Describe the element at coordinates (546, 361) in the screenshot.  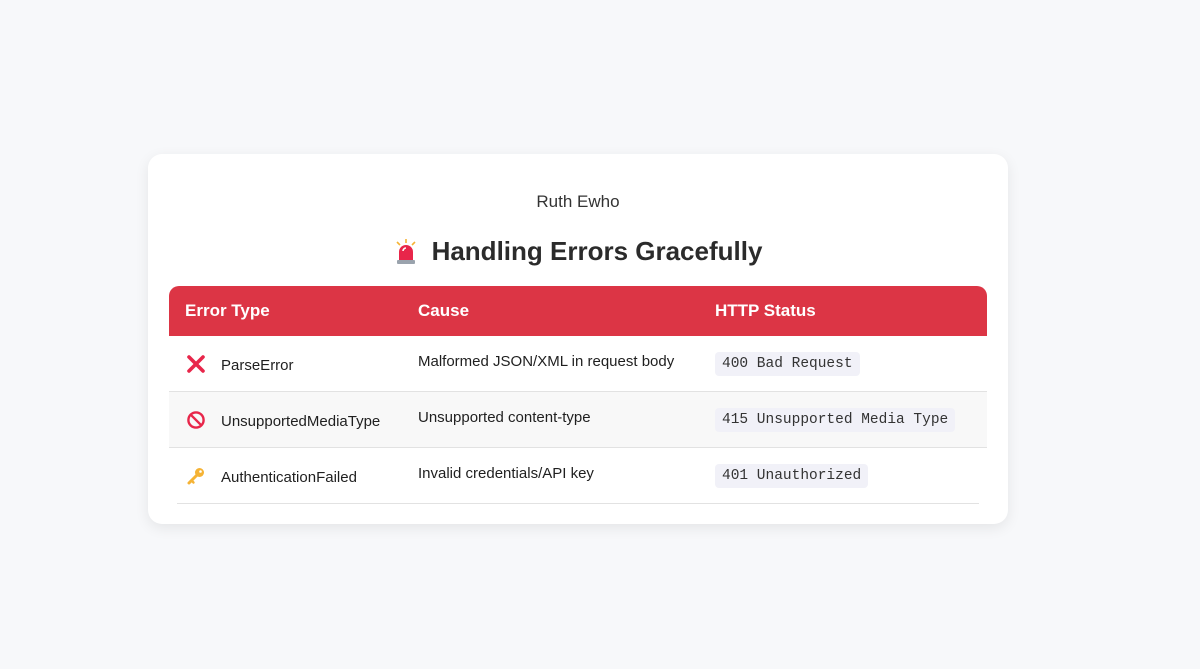
I see `error-cause: Malformed JSON/XML in request body` at that location.